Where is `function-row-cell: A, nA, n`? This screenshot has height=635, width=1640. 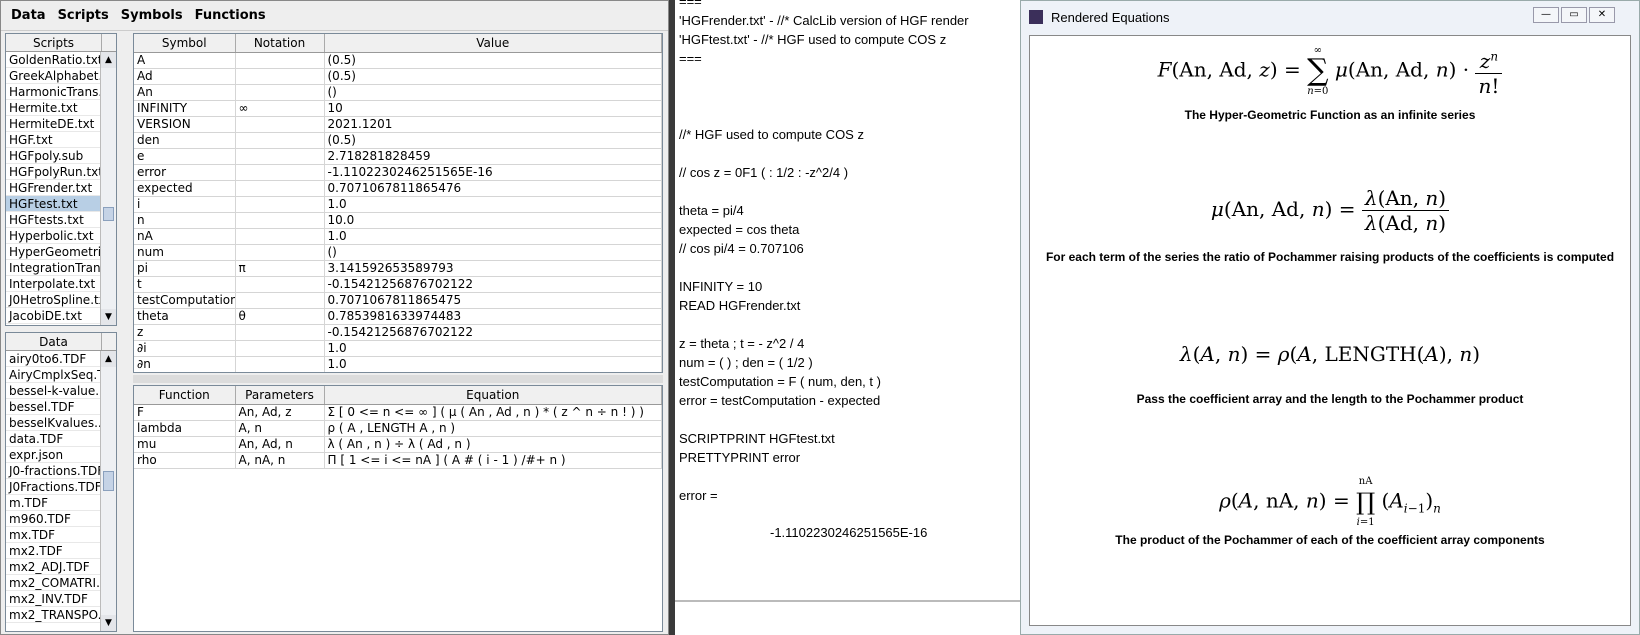
function-row-cell: A, nA, n is located at coordinates (280, 460).